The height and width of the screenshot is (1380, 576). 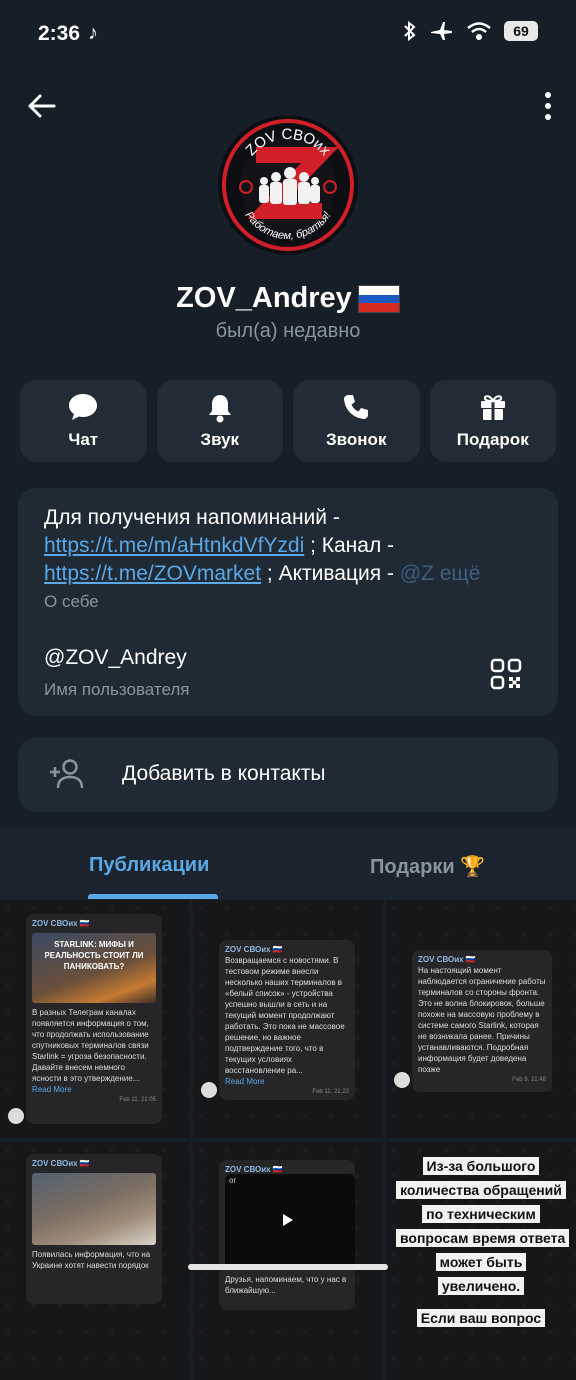 What do you see at coordinates (115, 658) in the screenshot?
I see `username: @ZOV_Andrey` at bounding box center [115, 658].